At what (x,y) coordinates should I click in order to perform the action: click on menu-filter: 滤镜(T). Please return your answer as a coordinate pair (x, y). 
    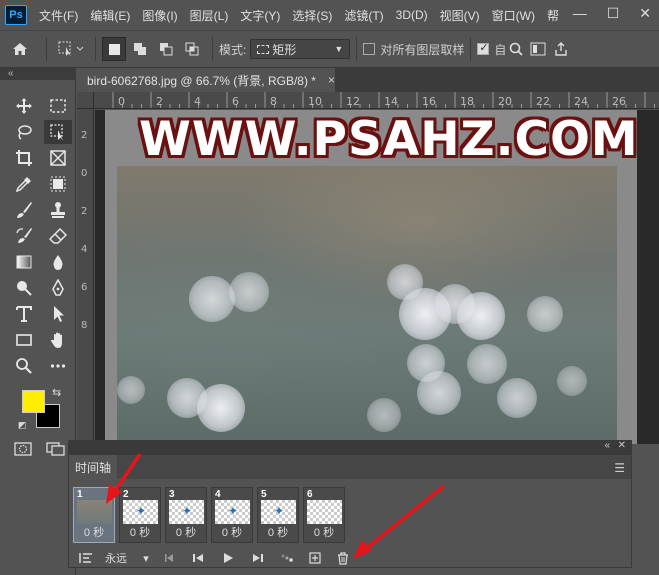
    Looking at the image, I should click on (363, 15).